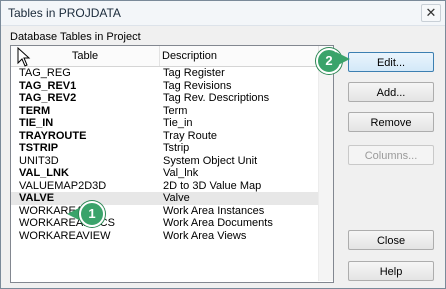 This screenshot has height=289, width=446. Describe the element at coordinates (39, 160) in the screenshot. I see `table-name-cell: UNIT3D` at that location.